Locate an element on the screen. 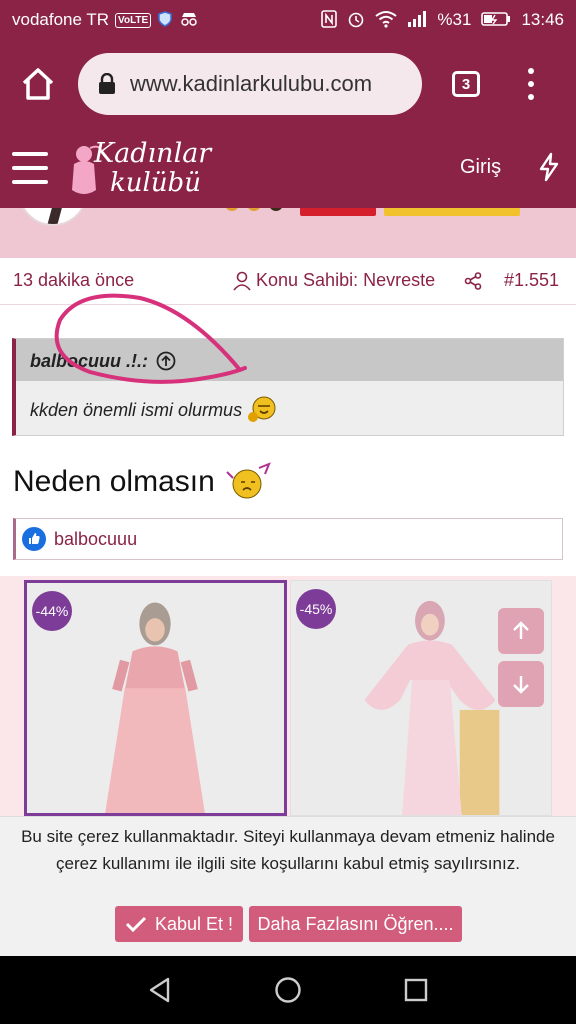 This screenshot has height=1024, width=576. scroll-down-button is located at coordinates (521, 684).